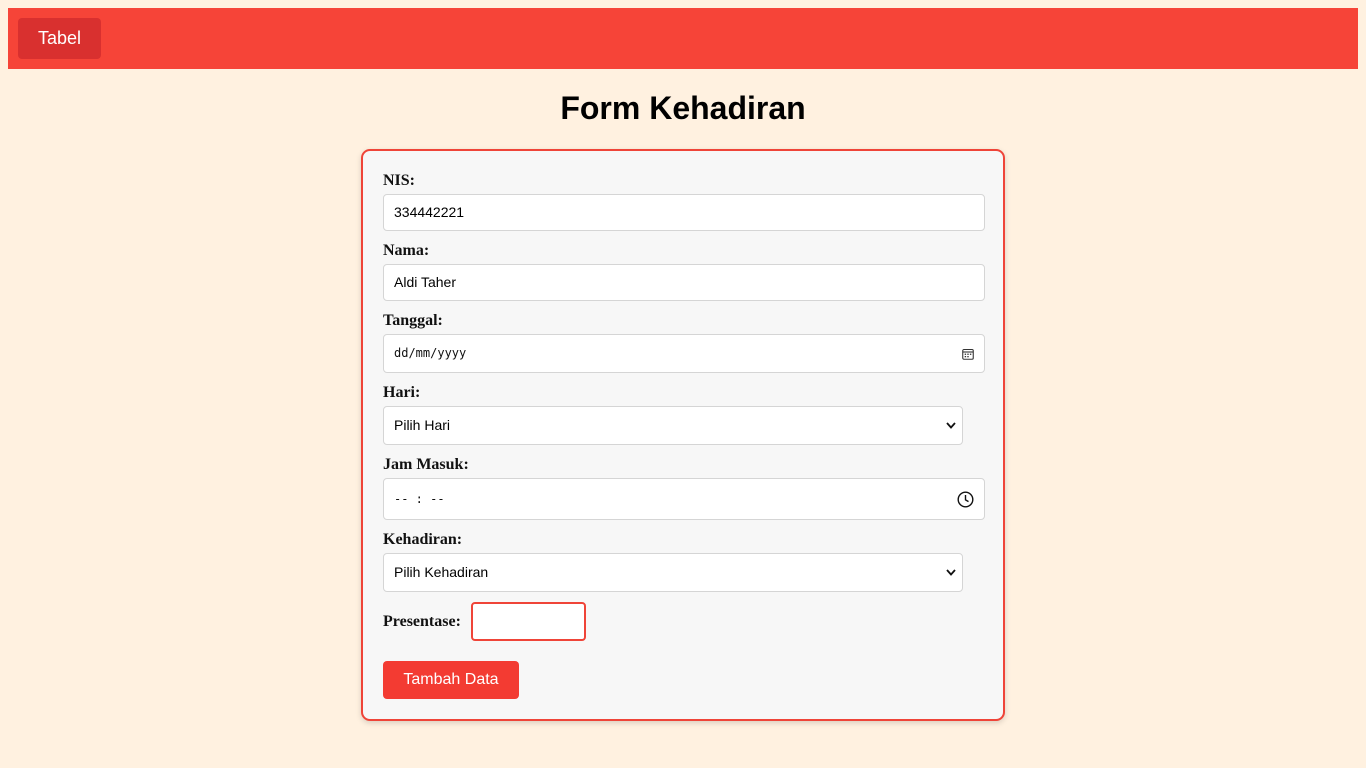  Describe the element at coordinates (422, 425) in the screenshot. I see `hari-selected: Pilih Hari` at that location.